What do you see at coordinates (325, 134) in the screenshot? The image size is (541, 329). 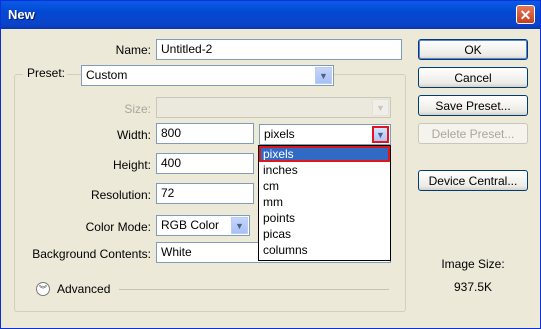 I see `width-unit-select: pixels ▼` at bounding box center [325, 134].